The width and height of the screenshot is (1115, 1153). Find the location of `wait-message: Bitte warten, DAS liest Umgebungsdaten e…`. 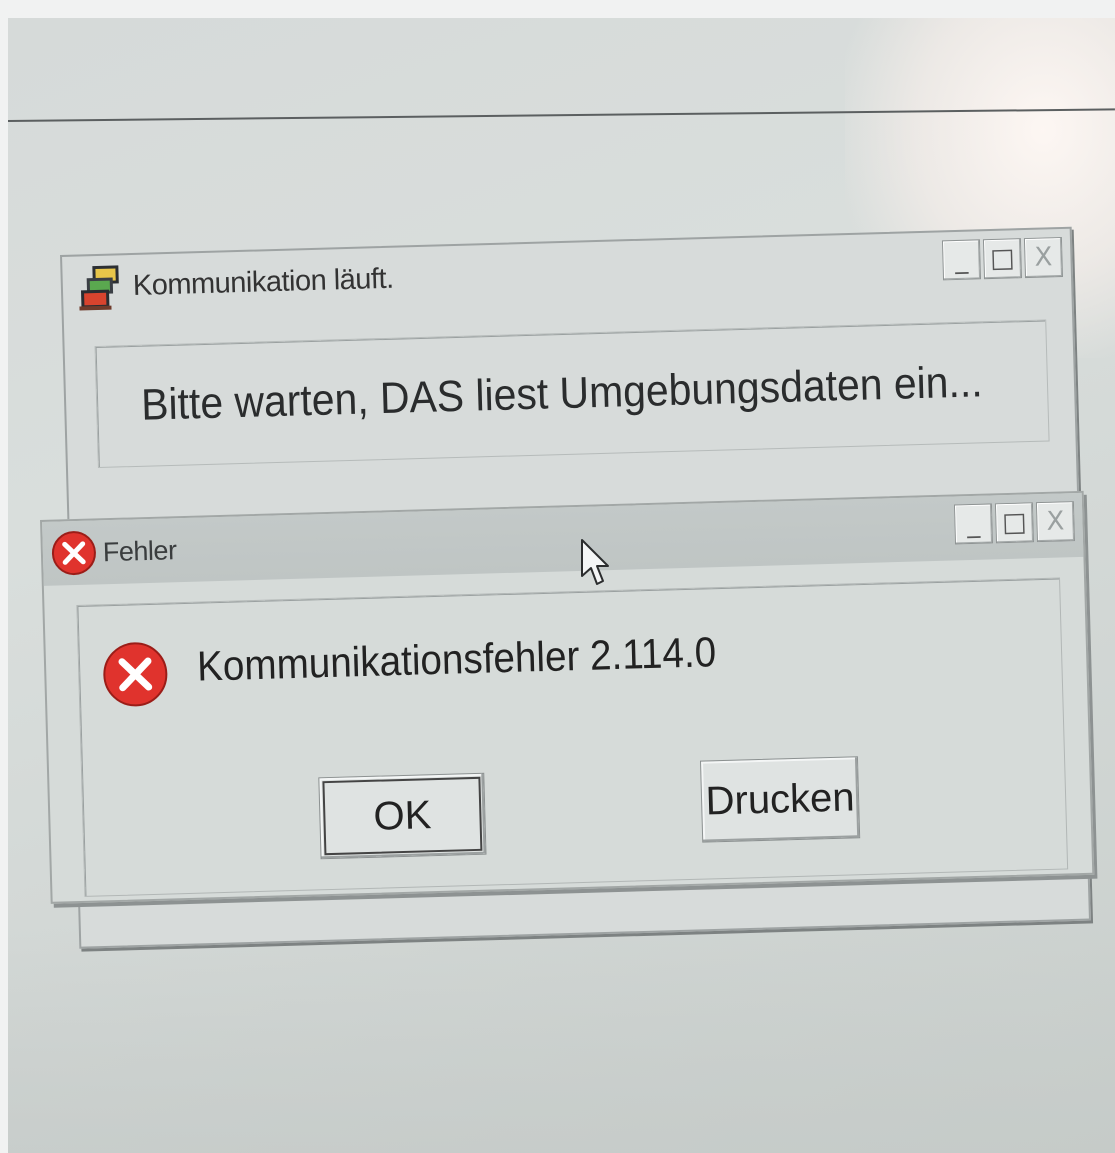

wait-message: Bitte warten, DAS liest Umgebungsdaten e… is located at coordinates (562, 393).